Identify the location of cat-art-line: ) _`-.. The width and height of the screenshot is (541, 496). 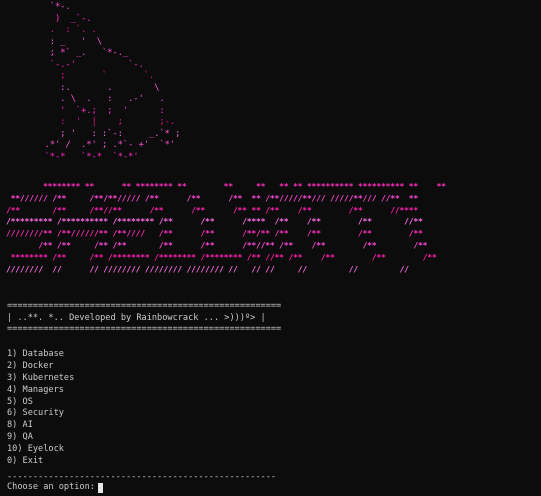
(50, 18).